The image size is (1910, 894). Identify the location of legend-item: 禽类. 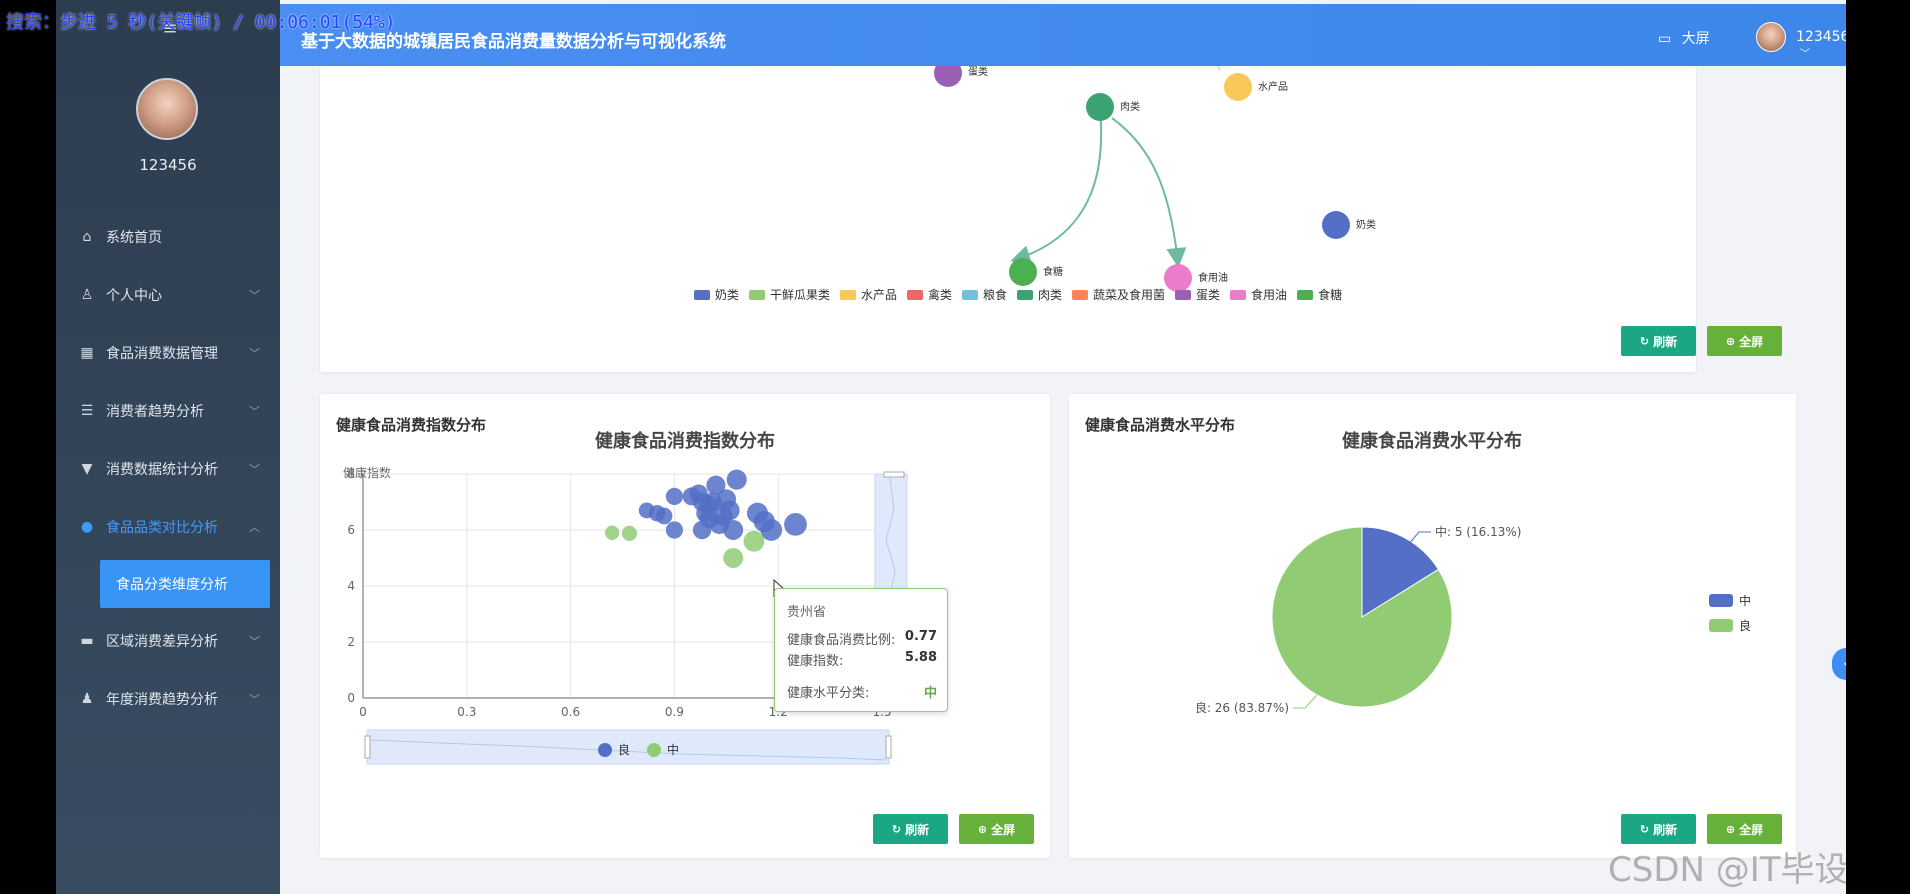
(929, 294).